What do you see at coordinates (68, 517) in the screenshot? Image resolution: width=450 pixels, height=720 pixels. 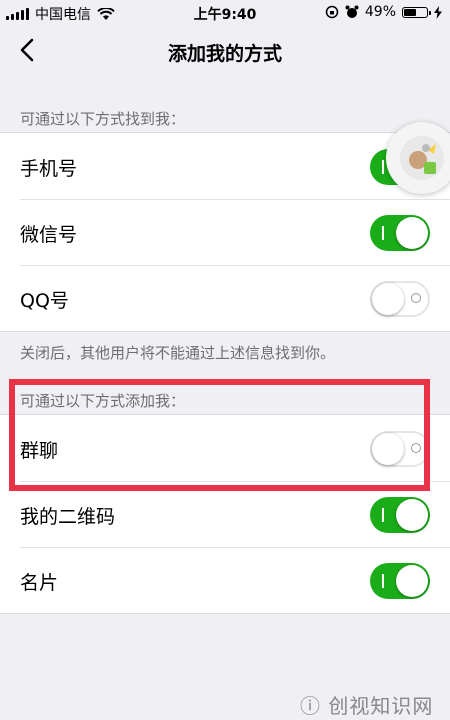 I see `row-label: 我的二维码` at bounding box center [68, 517].